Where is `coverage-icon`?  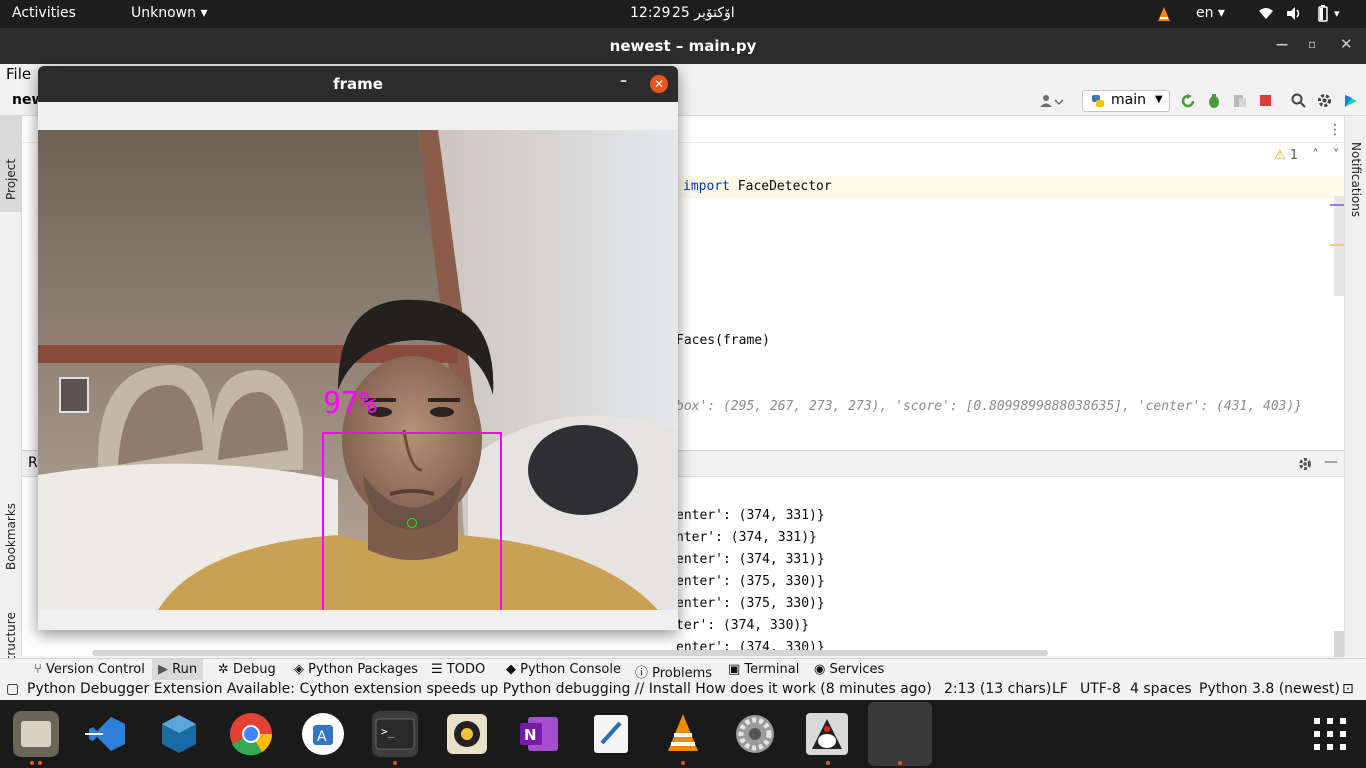
coverage-icon is located at coordinates (1240, 101).